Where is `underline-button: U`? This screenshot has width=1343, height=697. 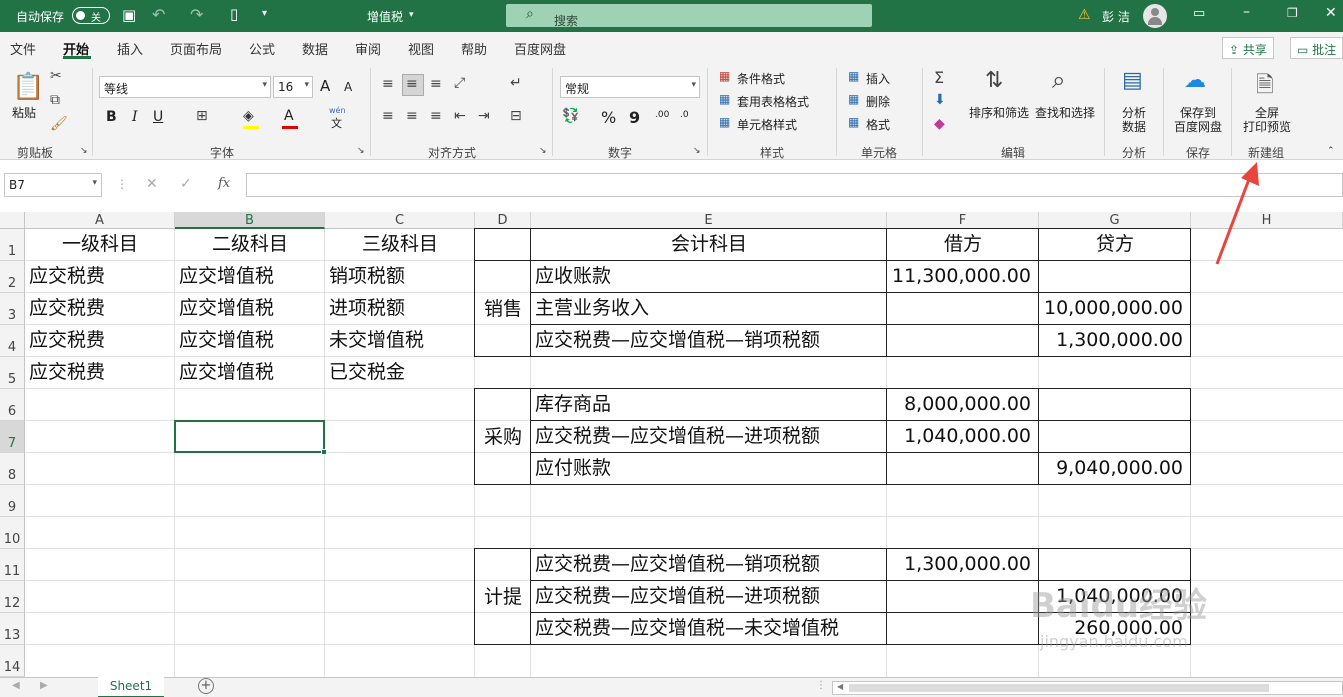 underline-button: U is located at coordinates (158, 117).